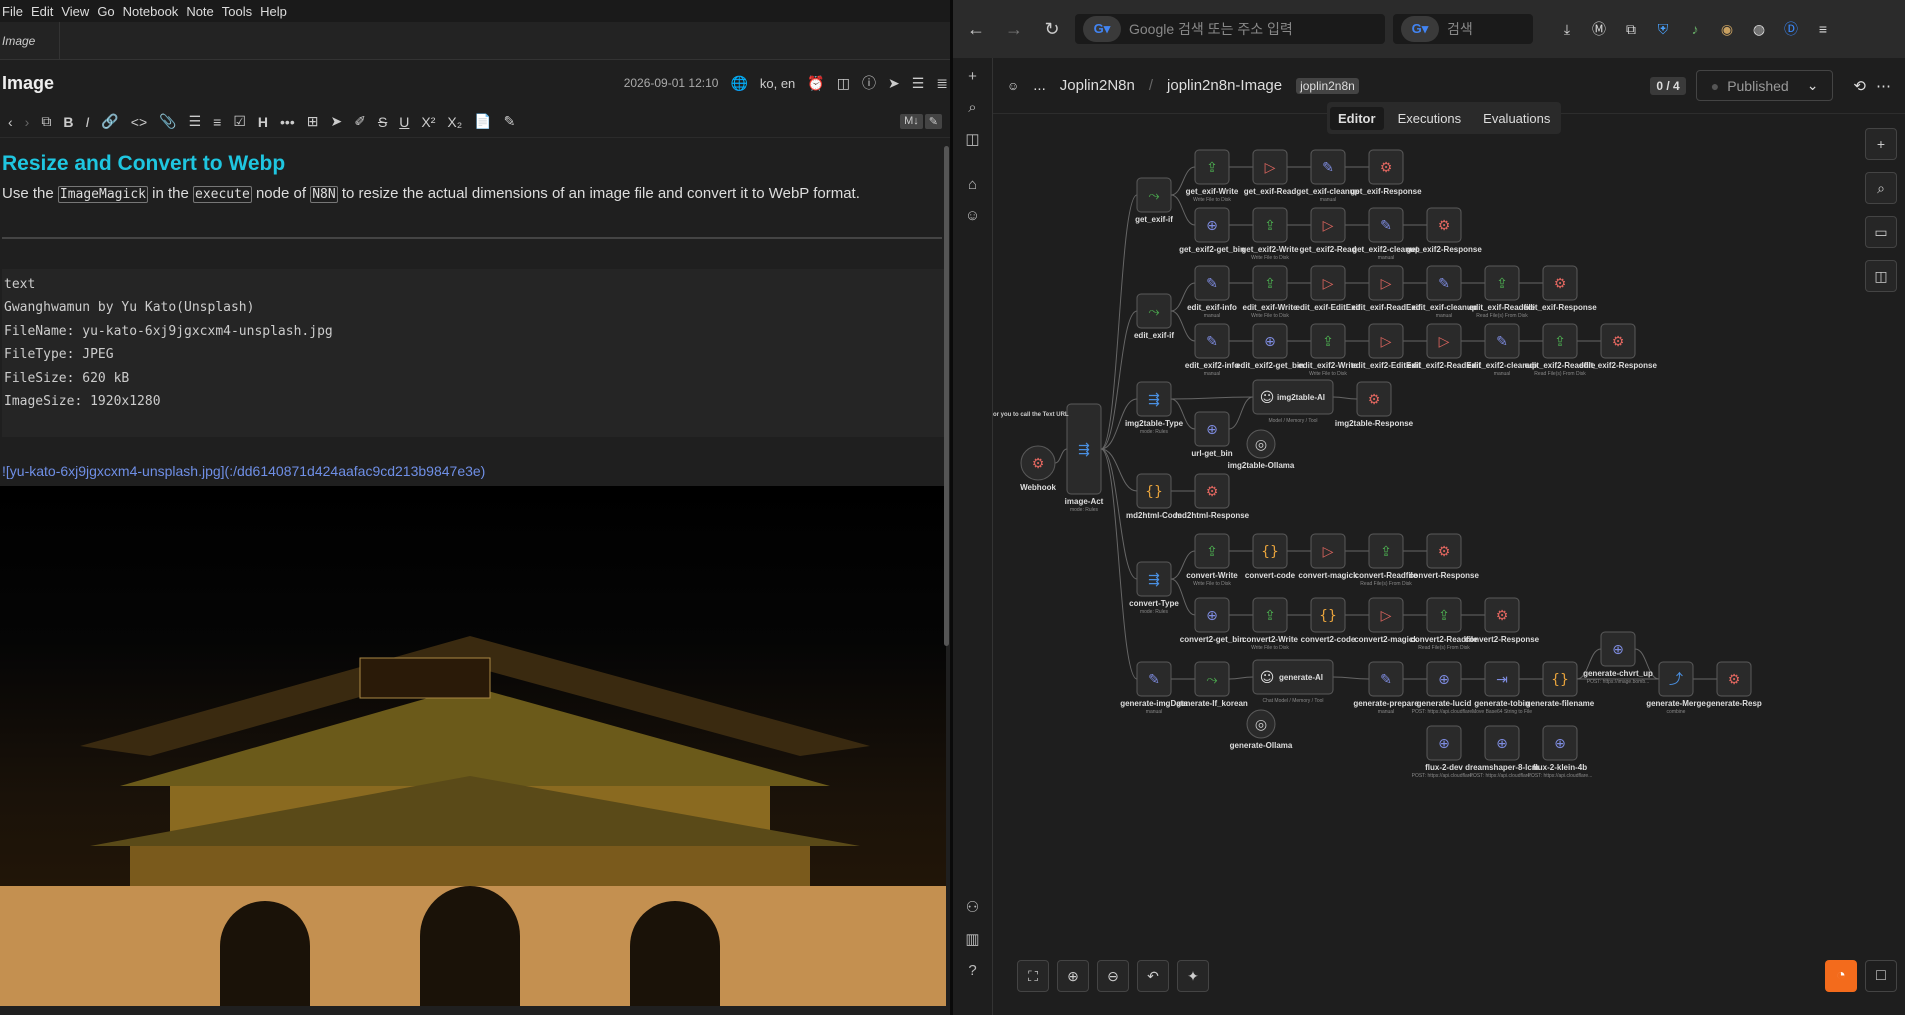 Image resolution: width=1905 pixels, height=1015 pixels. I want to click on menu-note: Note, so click(201, 11).